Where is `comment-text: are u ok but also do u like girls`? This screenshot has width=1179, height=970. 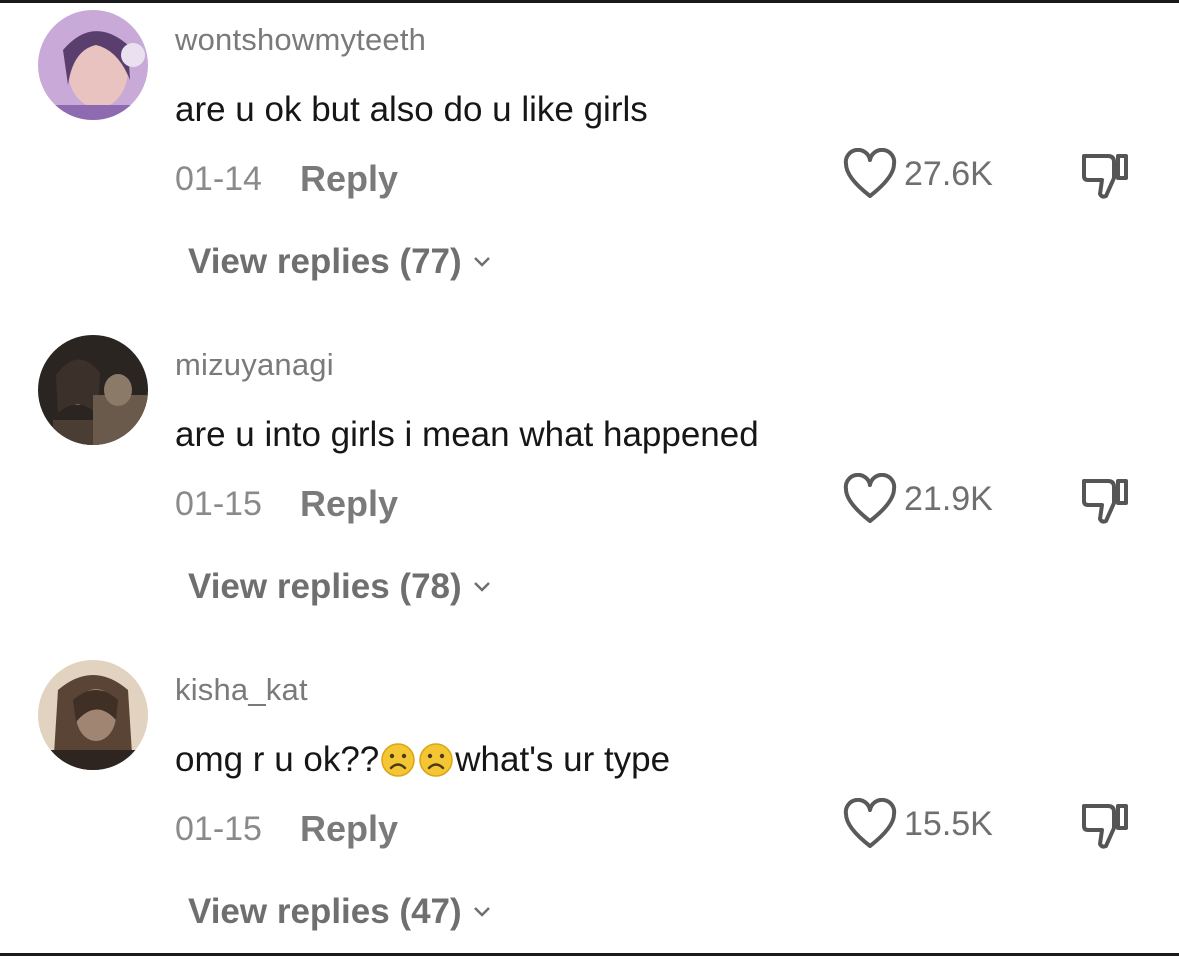
comment-text: are u ok but also do u like girls is located at coordinates (411, 110).